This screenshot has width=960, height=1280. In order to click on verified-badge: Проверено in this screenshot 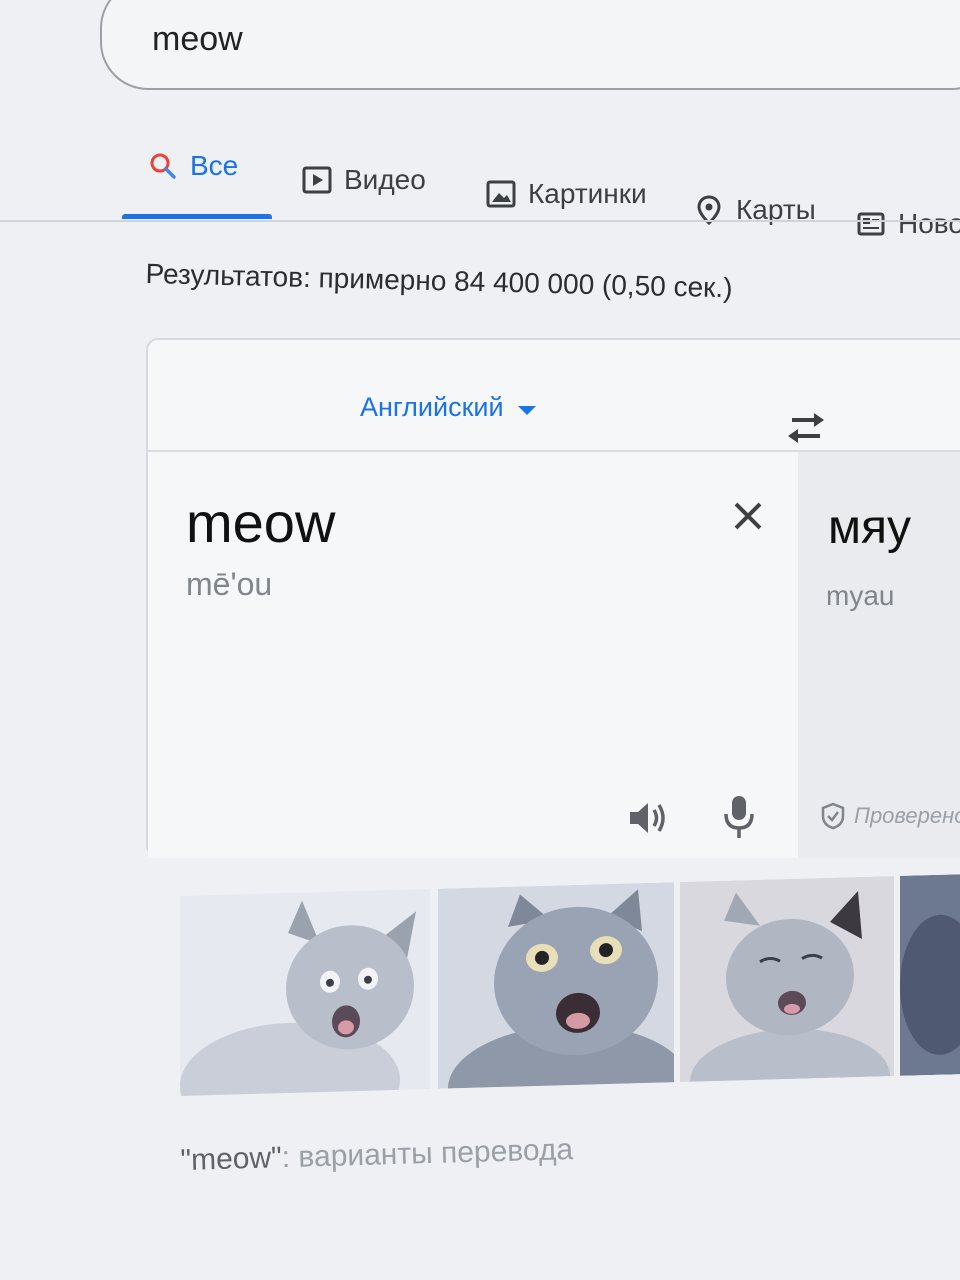, I will do `click(890, 816)`.